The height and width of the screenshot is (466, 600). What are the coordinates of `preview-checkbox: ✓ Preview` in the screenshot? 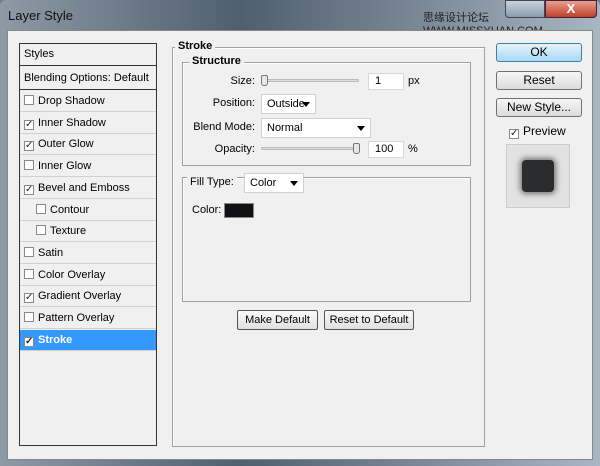 It's located at (537, 131).